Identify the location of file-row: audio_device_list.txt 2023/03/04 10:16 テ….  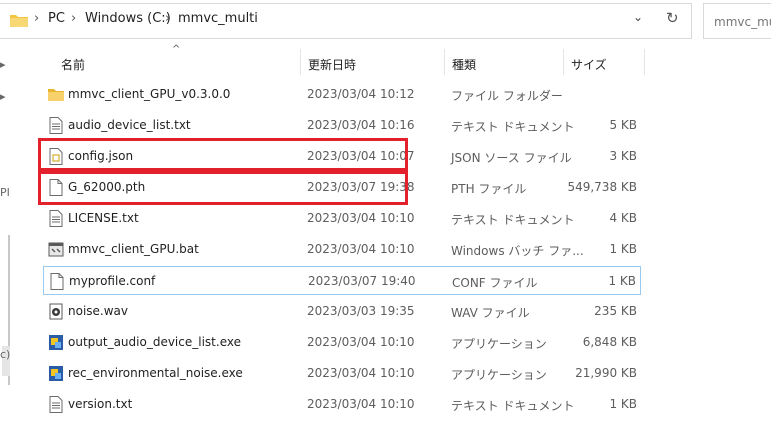
(342, 125).